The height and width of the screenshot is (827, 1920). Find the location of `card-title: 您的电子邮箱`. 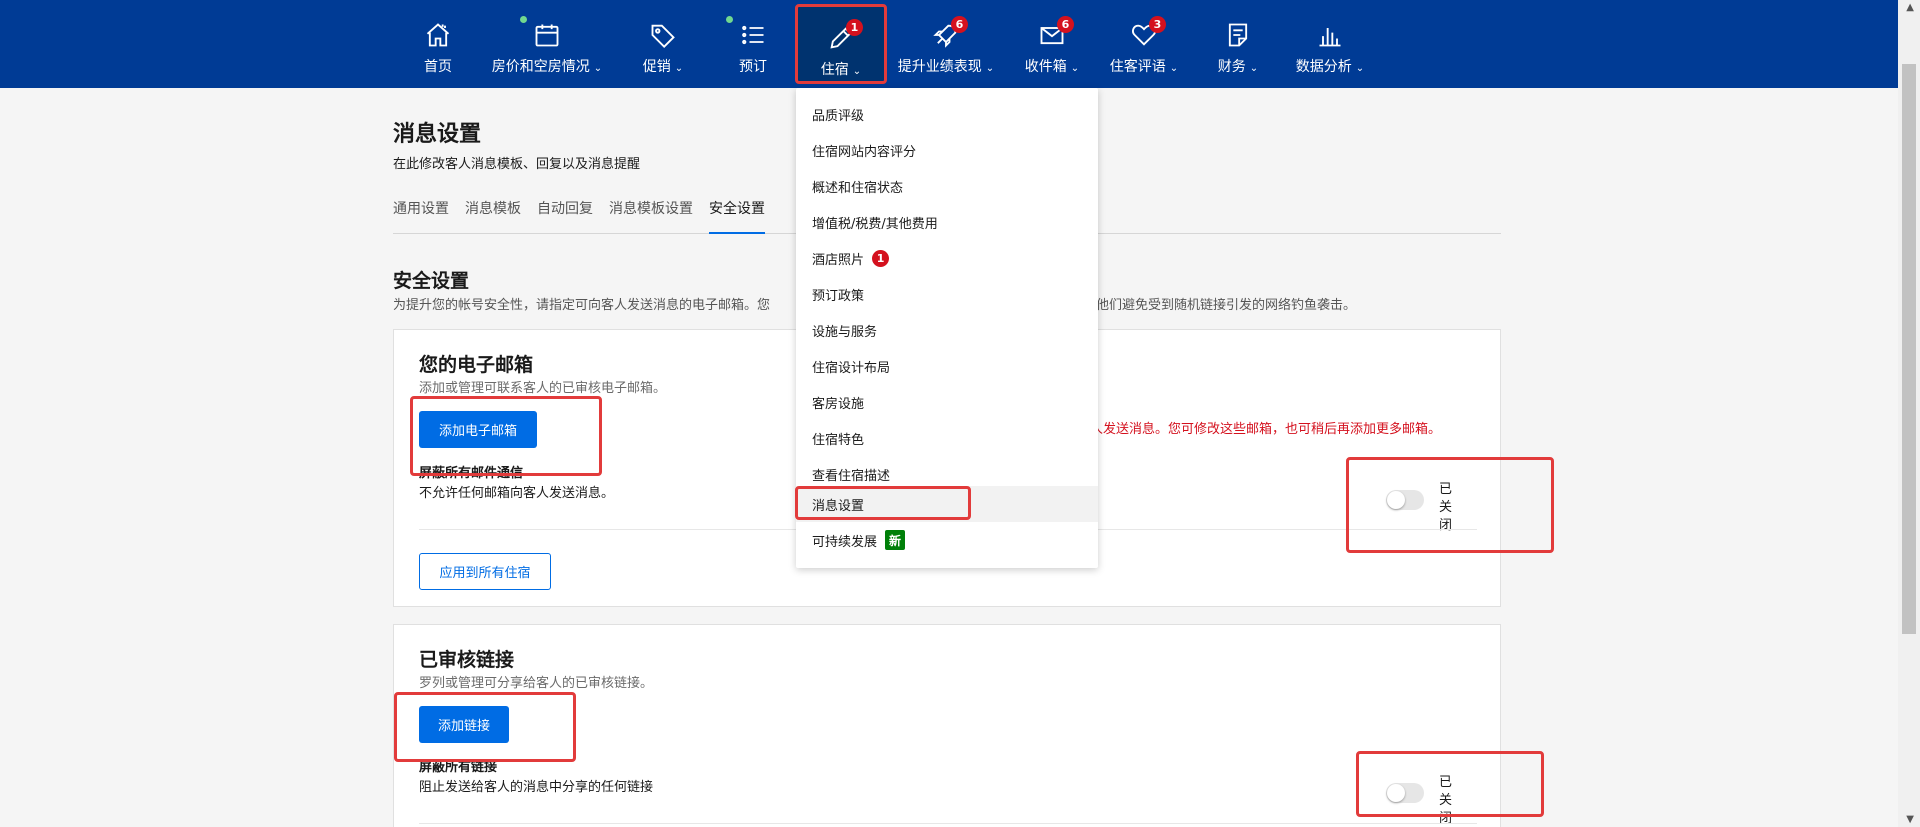

card-title: 您的电子邮箱 is located at coordinates (476, 365).